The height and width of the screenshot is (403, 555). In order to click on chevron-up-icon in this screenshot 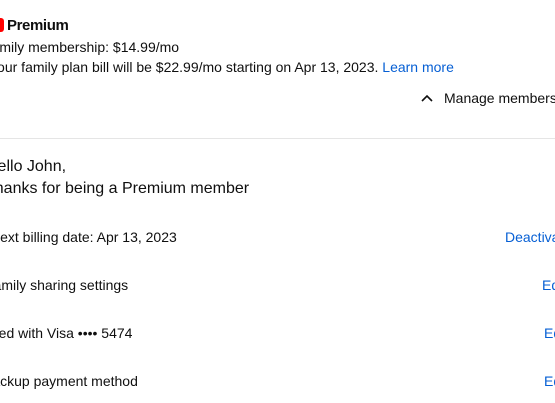, I will do `click(427, 98)`.